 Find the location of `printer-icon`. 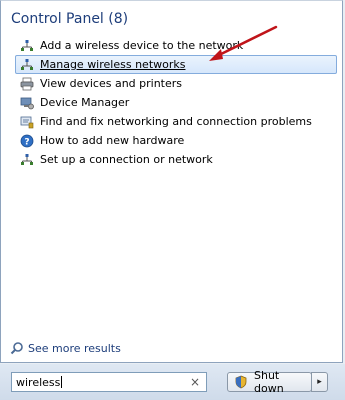

printer-icon is located at coordinates (27, 83).